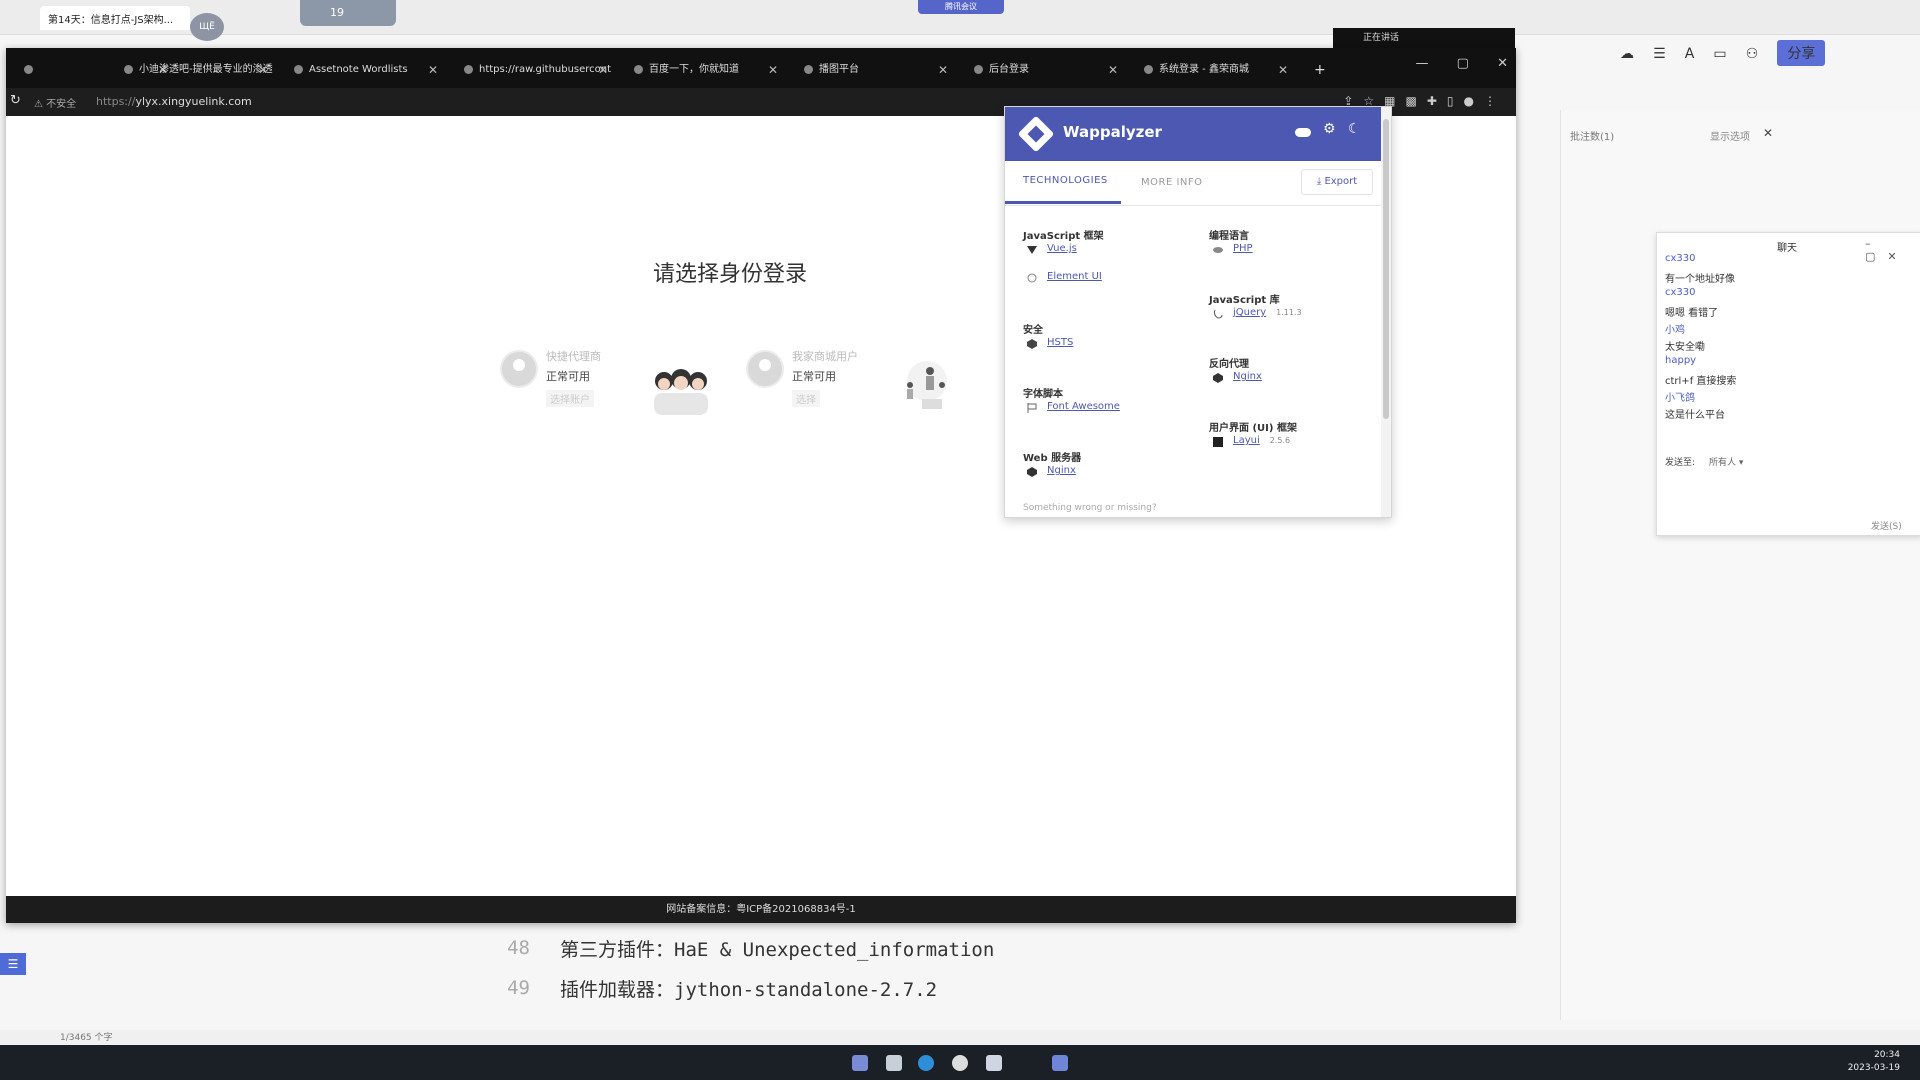  I want to click on tech-jquery: jQuery 1.11.3, so click(1267, 312).